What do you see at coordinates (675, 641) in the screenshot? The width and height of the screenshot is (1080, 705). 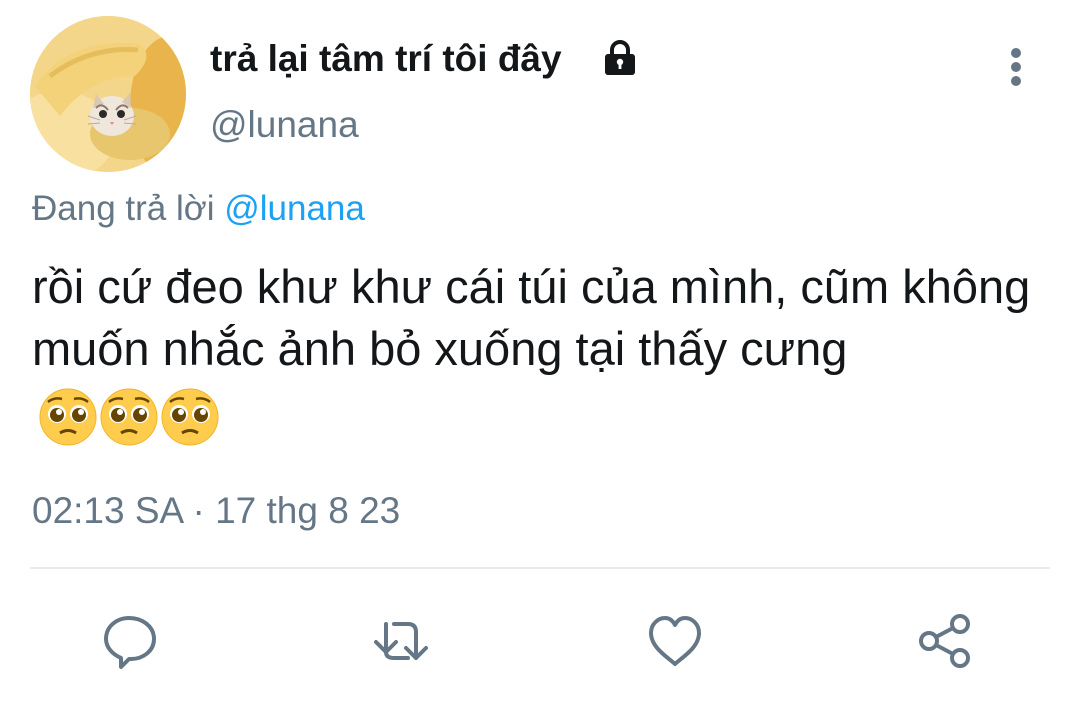 I see `heart-icon` at bounding box center [675, 641].